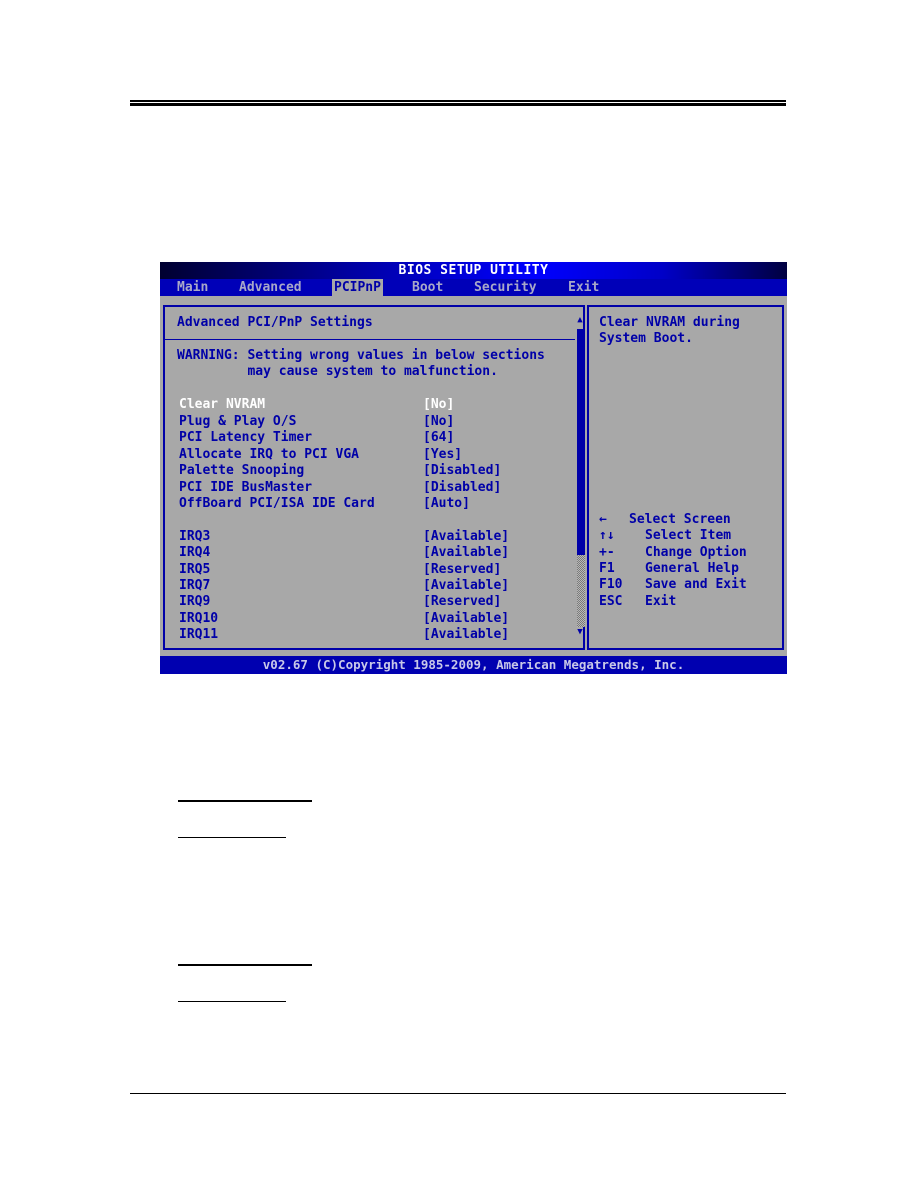 This screenshot has height=1188, width=918. I want to click on irq-label: IRQ7, so click(194, 586).